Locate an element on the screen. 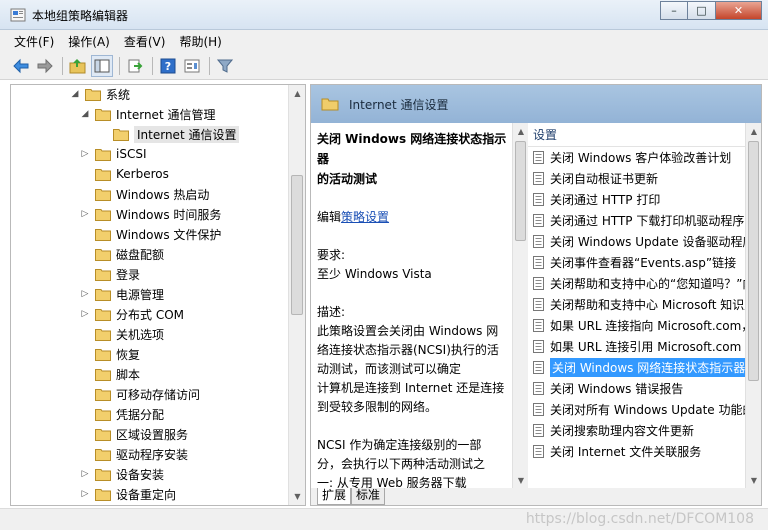 This screenshot has width=768, height=530. tab-extended: 扩展 is located at coordinates (334, 496).